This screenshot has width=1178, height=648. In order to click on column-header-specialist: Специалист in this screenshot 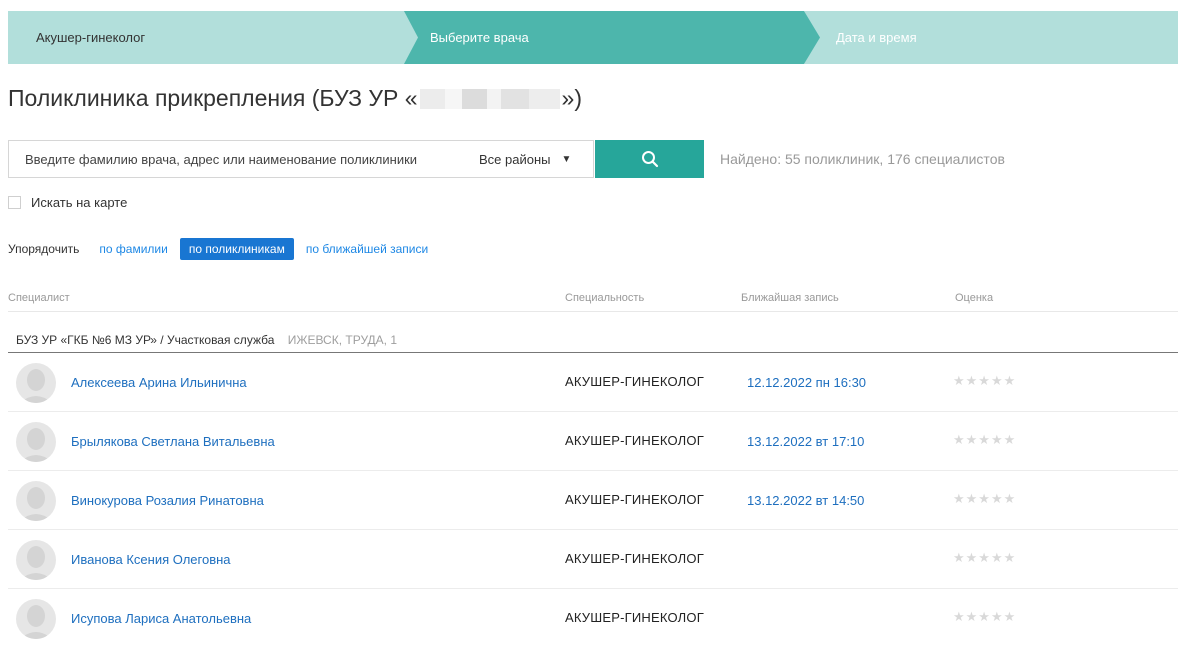, I will do `click(39, 298)`.